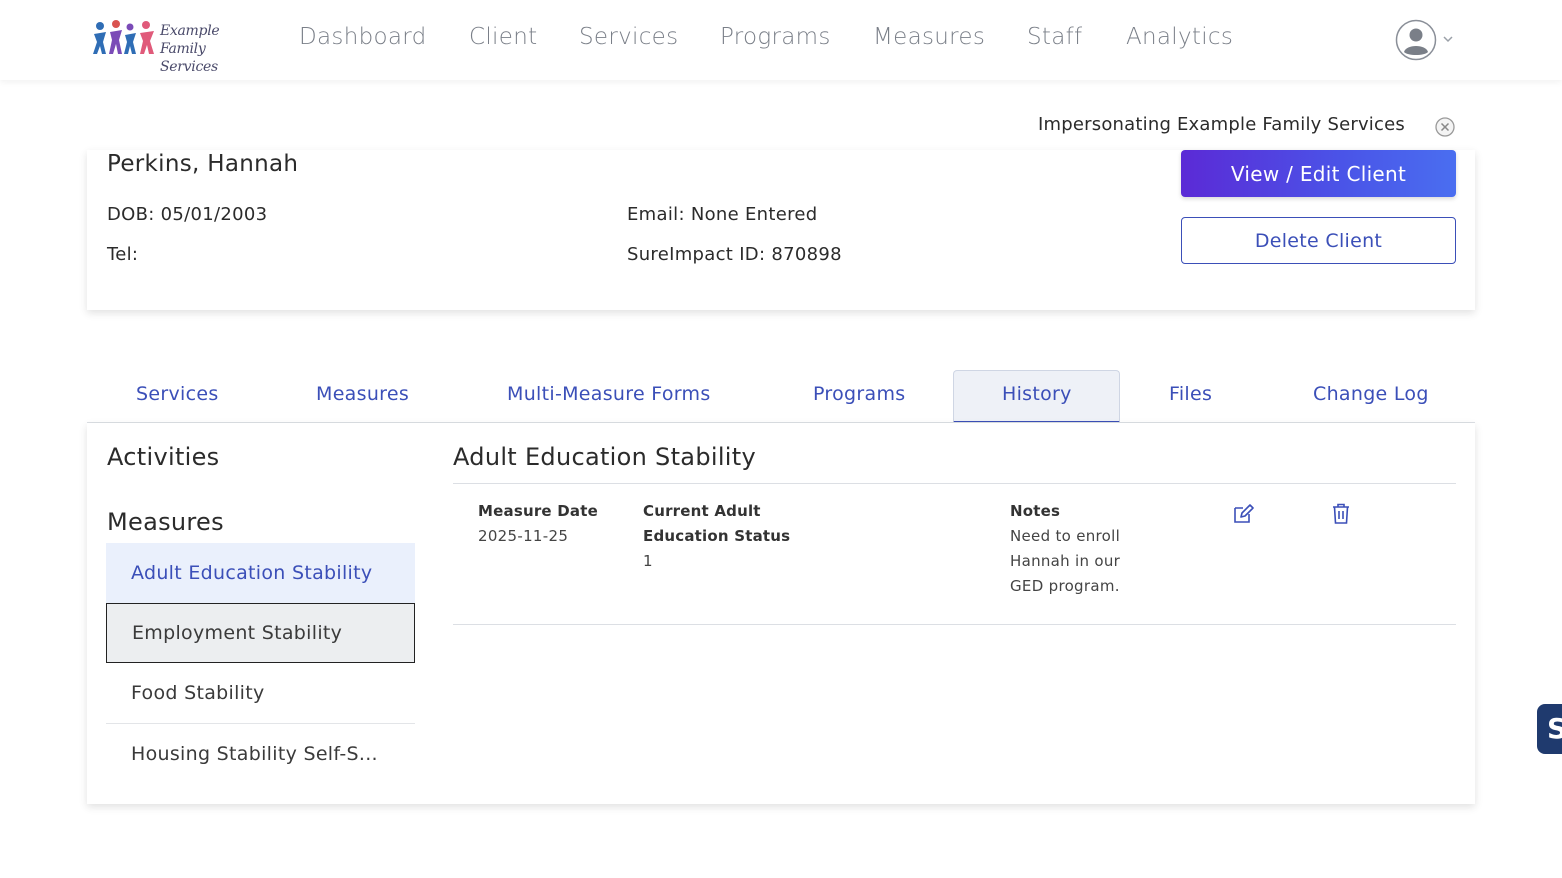 The height and width of the screenshot is (878, 1562). What do you see at coordinates (954, 624) in the screenshot?
I see `detail-divider-bottom` at bounding box center [954, 624].